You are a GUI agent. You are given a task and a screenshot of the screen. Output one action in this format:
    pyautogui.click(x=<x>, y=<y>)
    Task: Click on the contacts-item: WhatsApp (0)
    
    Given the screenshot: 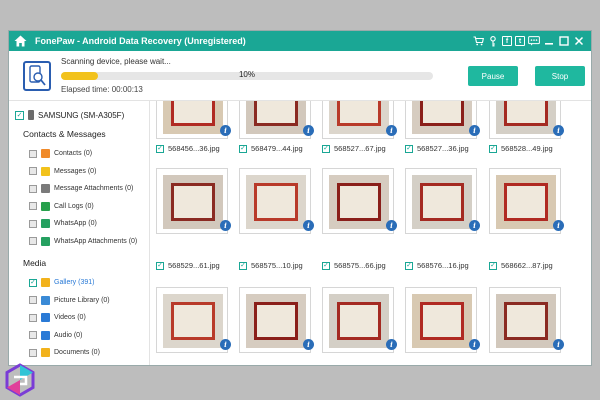 What is the action you would take?
    pyautogui.click(x=89, y=224)
    